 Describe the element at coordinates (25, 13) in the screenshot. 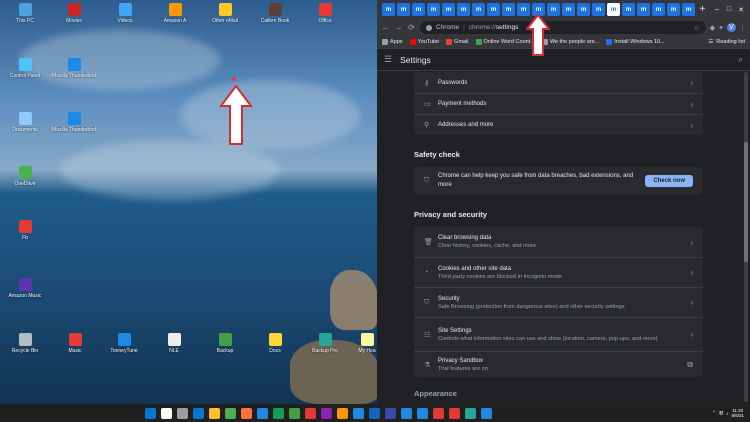

I see `desktop-icon: This PC` at that location.